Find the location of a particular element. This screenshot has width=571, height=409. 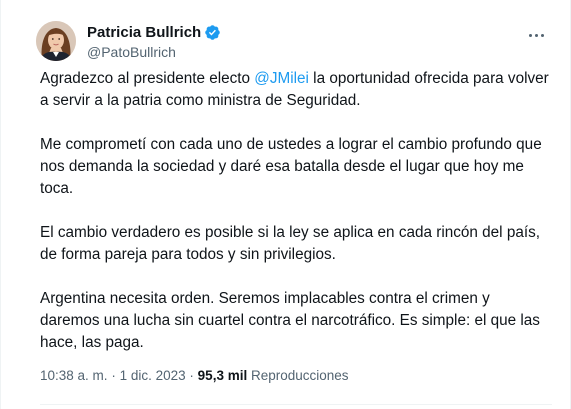

views-link: 95,3 mil Reproducciones is located at coordinates (273, 375).